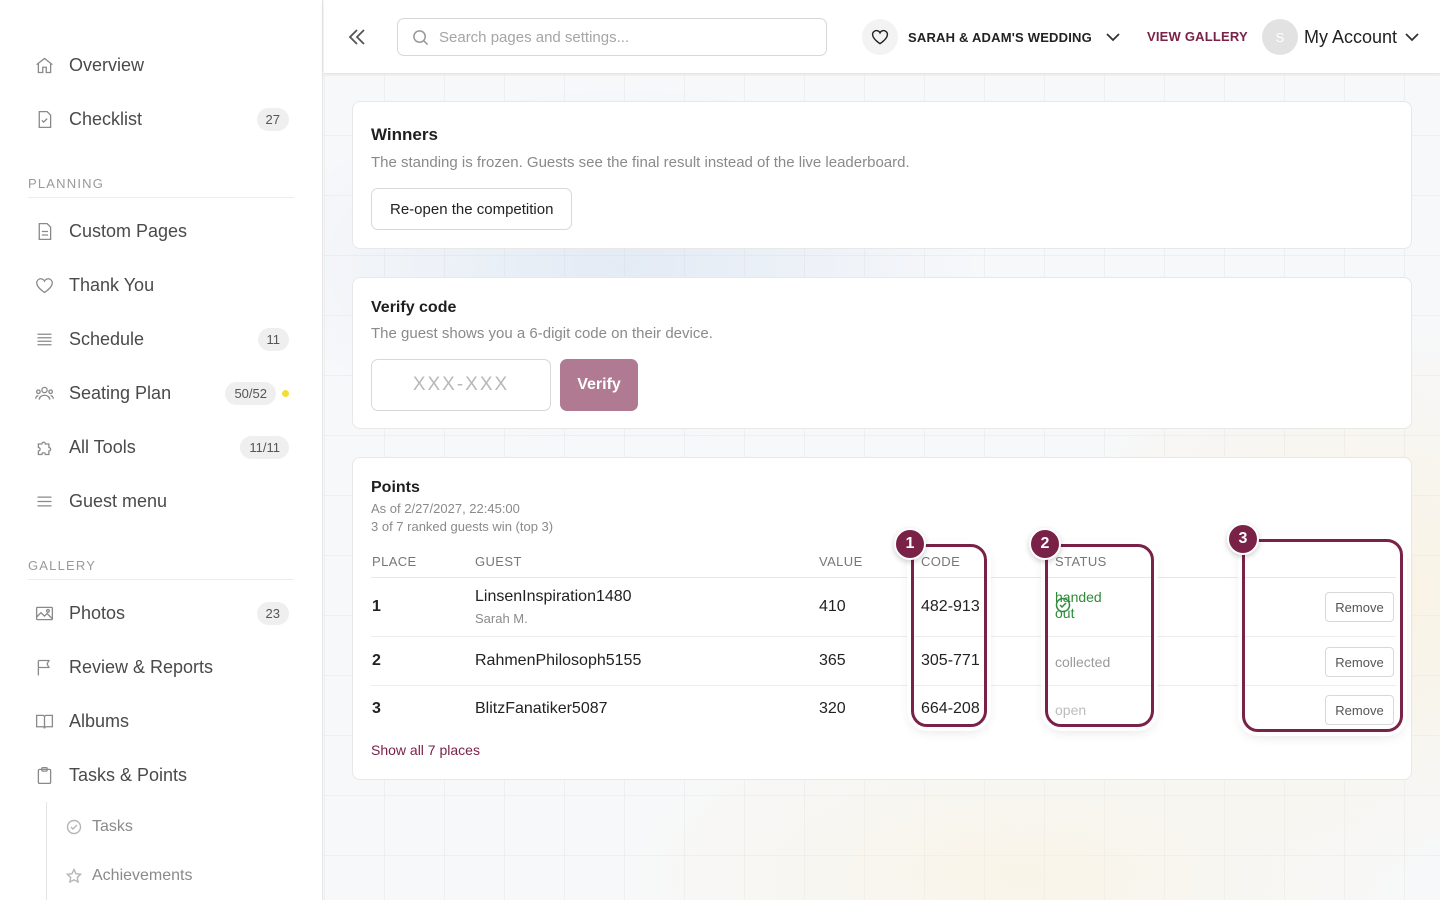 Image resolution: width=1440 pixels, height=900 pixels. Describe the element at coordinates (425, 750) in the screenshot. I see `show-all-places-link: Show all 7 places` at that location.